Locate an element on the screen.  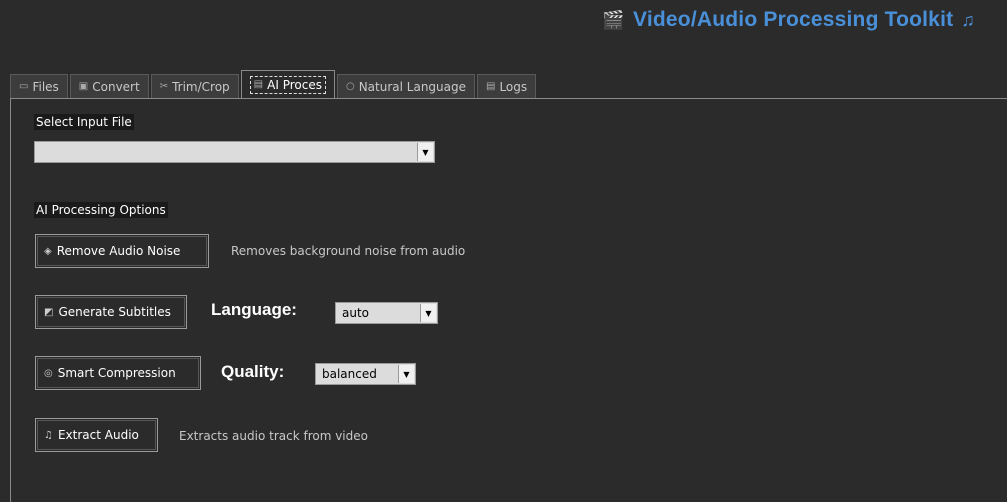
speech-icon: ○ is located at coordinates (350, 86).